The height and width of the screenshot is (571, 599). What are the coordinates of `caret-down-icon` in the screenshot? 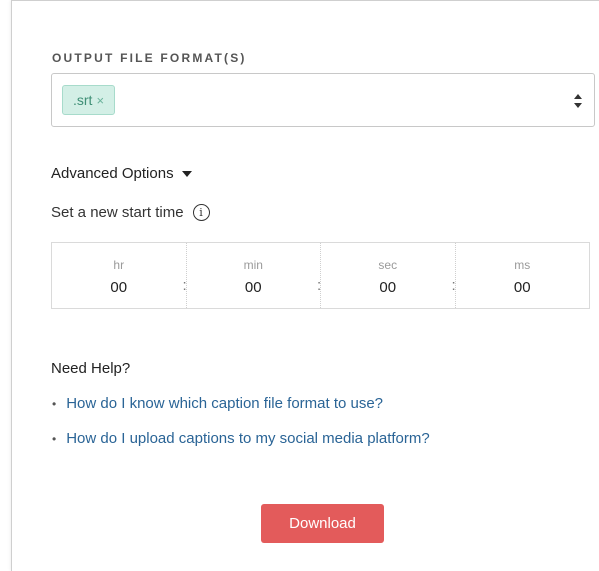 It's located at (186, 174).